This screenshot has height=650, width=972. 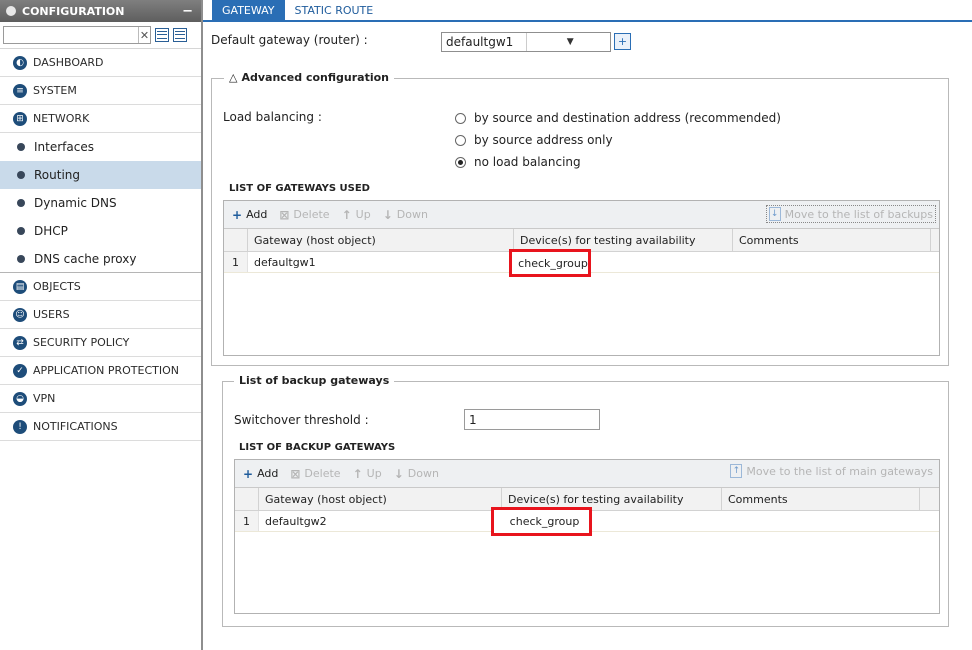 What do you see at coordinates (380, 521) in the screenshot?
I see `gateway-cell: defaultgw2` at bounding box center [380, 521].